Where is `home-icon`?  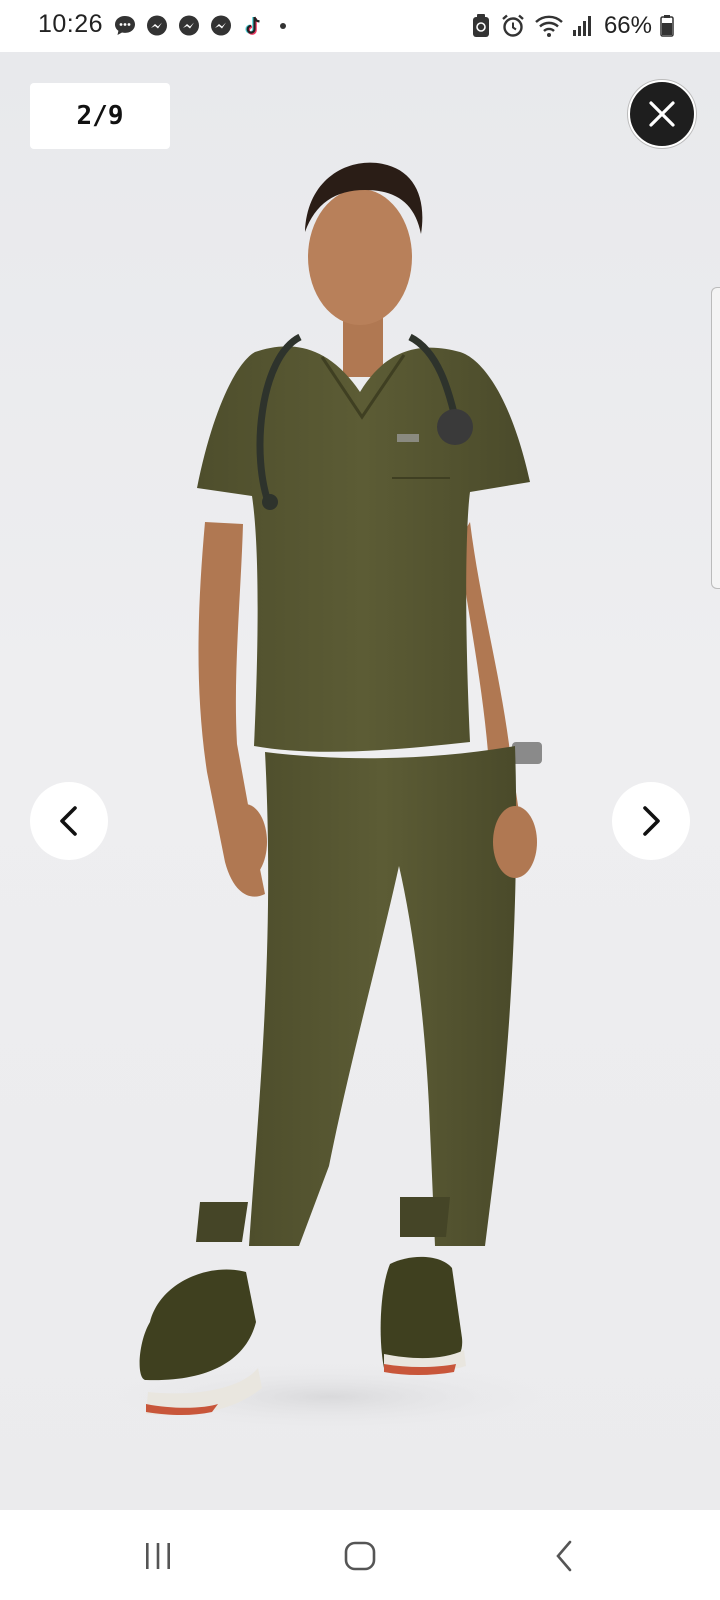
home-icon is located at coordinates (360, 1556).